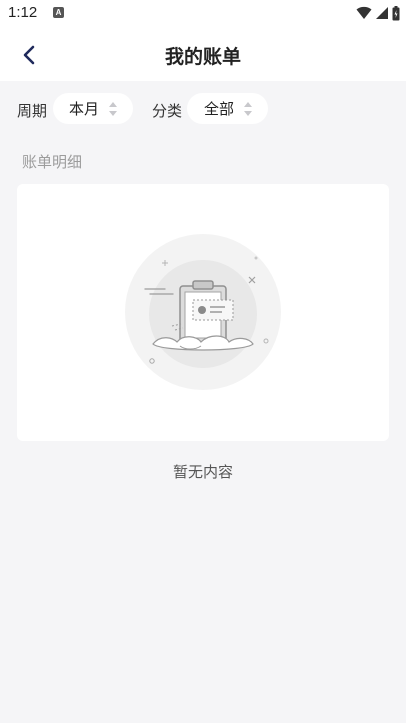 Image resolution: width=406 pixels, height=723 pixels. I want to click on status-bar: 1:12 A, so click(203, 14).